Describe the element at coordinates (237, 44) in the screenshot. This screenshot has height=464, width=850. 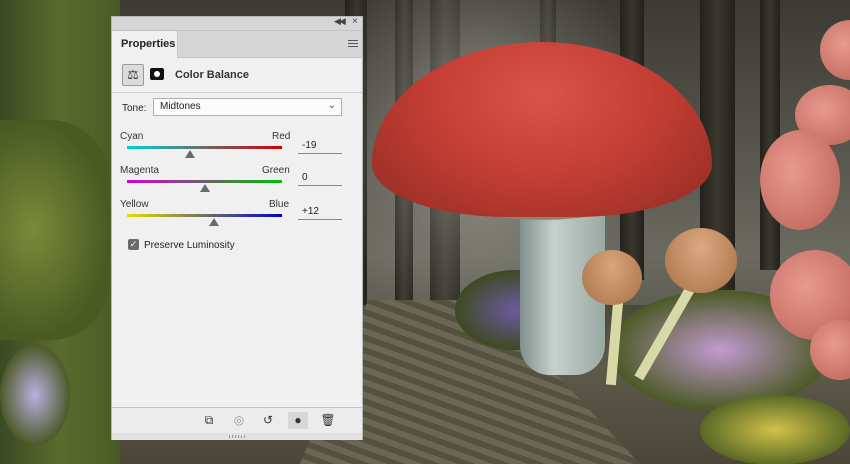
I see `panel-tabstrip: Properties` at that location.